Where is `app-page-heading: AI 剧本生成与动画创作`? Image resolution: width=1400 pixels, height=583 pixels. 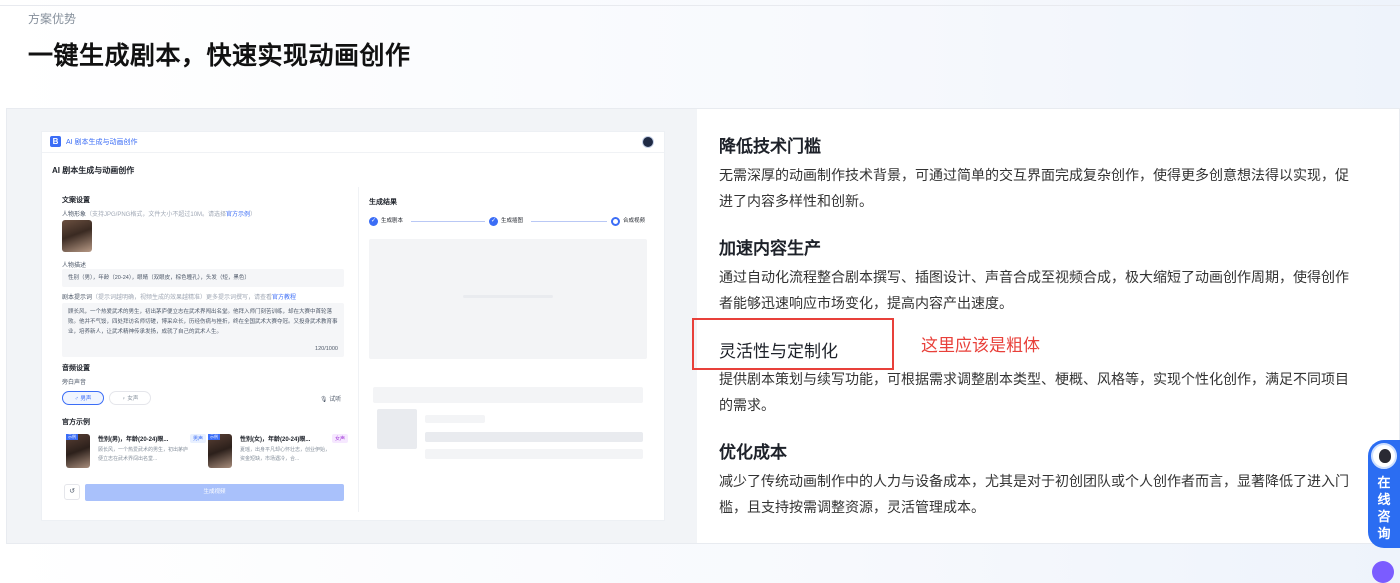
app-page-heading: AI 剧本生成与动画创作 is located at coordinates (93, 170).